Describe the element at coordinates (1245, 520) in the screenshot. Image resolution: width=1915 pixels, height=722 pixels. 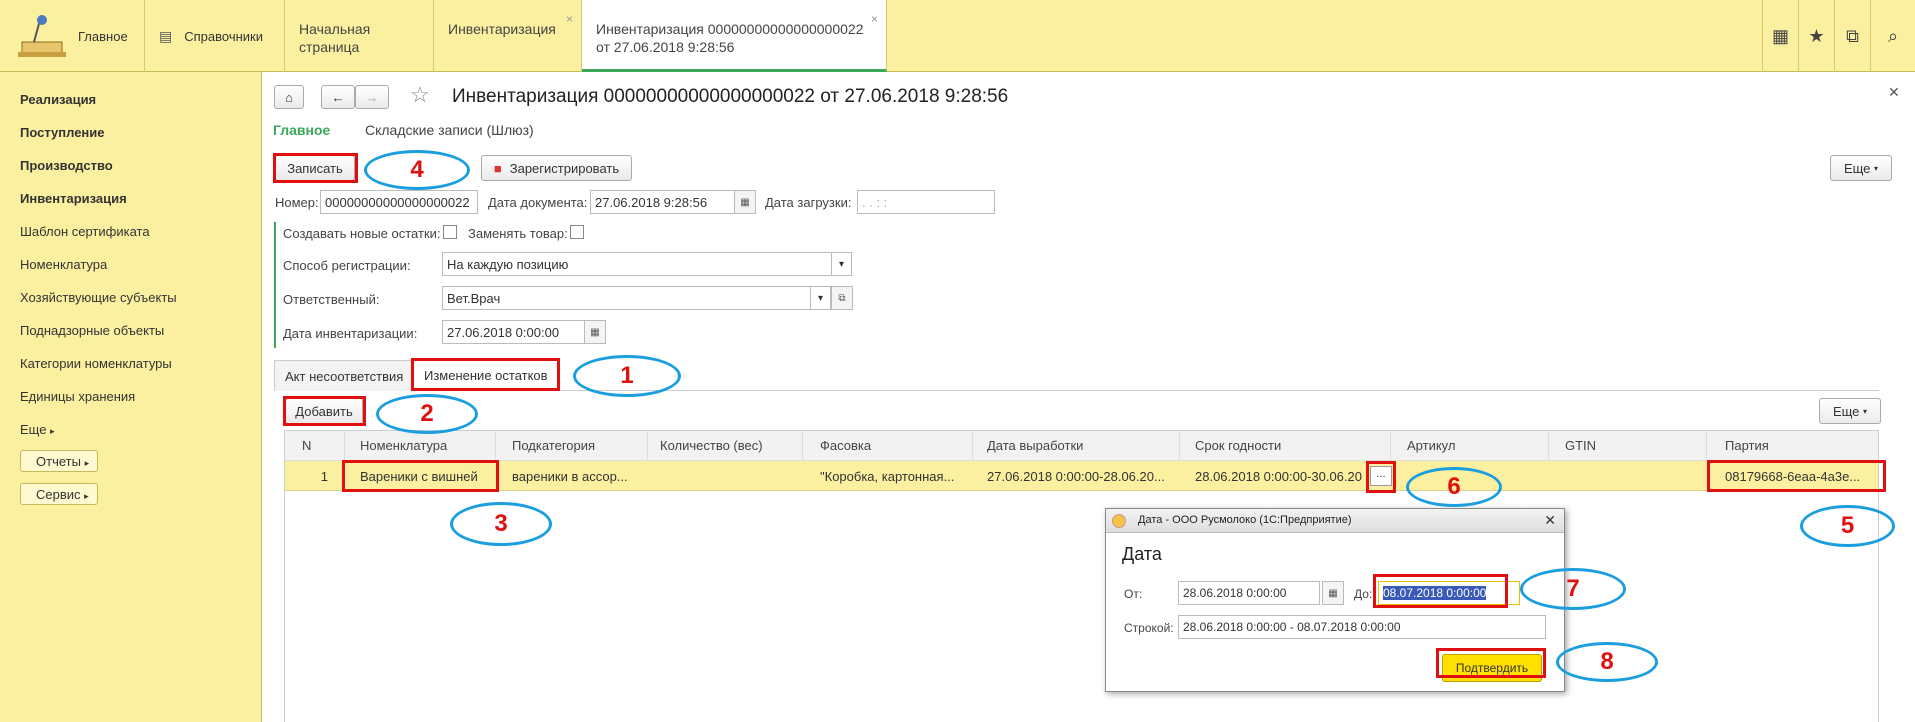
I see `dialog-window-title: Дата - ООО Русмолоко (1С:Предприятие)` at that location.